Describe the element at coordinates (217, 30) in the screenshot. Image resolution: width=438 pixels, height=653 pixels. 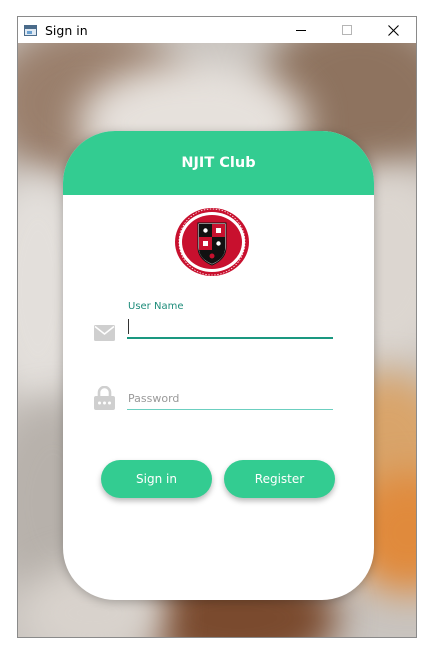
I see `title-bar: Sign in` at that location.